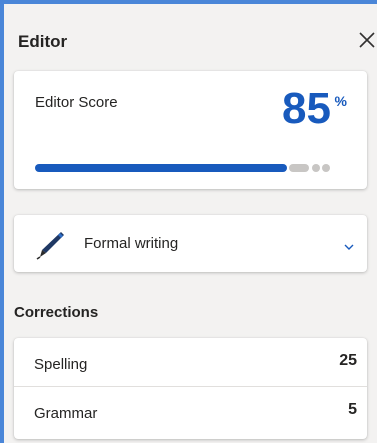 The image size is (377, 443). What do you see at coordinates (43, 41) in the screenshot?
I see `pane-title: Editor` at bounding box center [43, 41].